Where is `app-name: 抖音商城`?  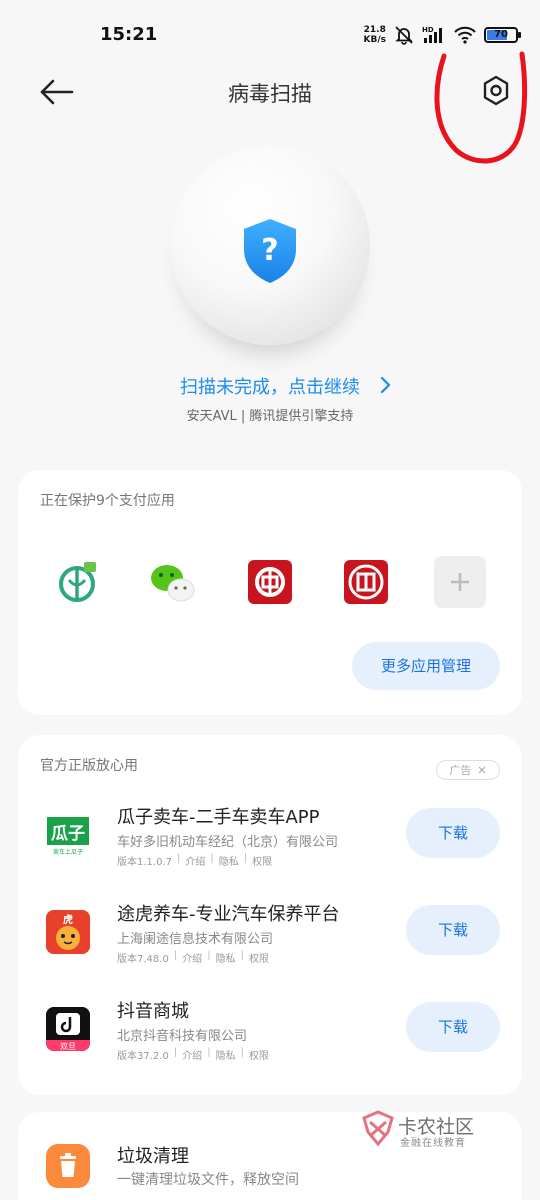 app-name: 抖音商城 is located at coordinates (153, 1011).